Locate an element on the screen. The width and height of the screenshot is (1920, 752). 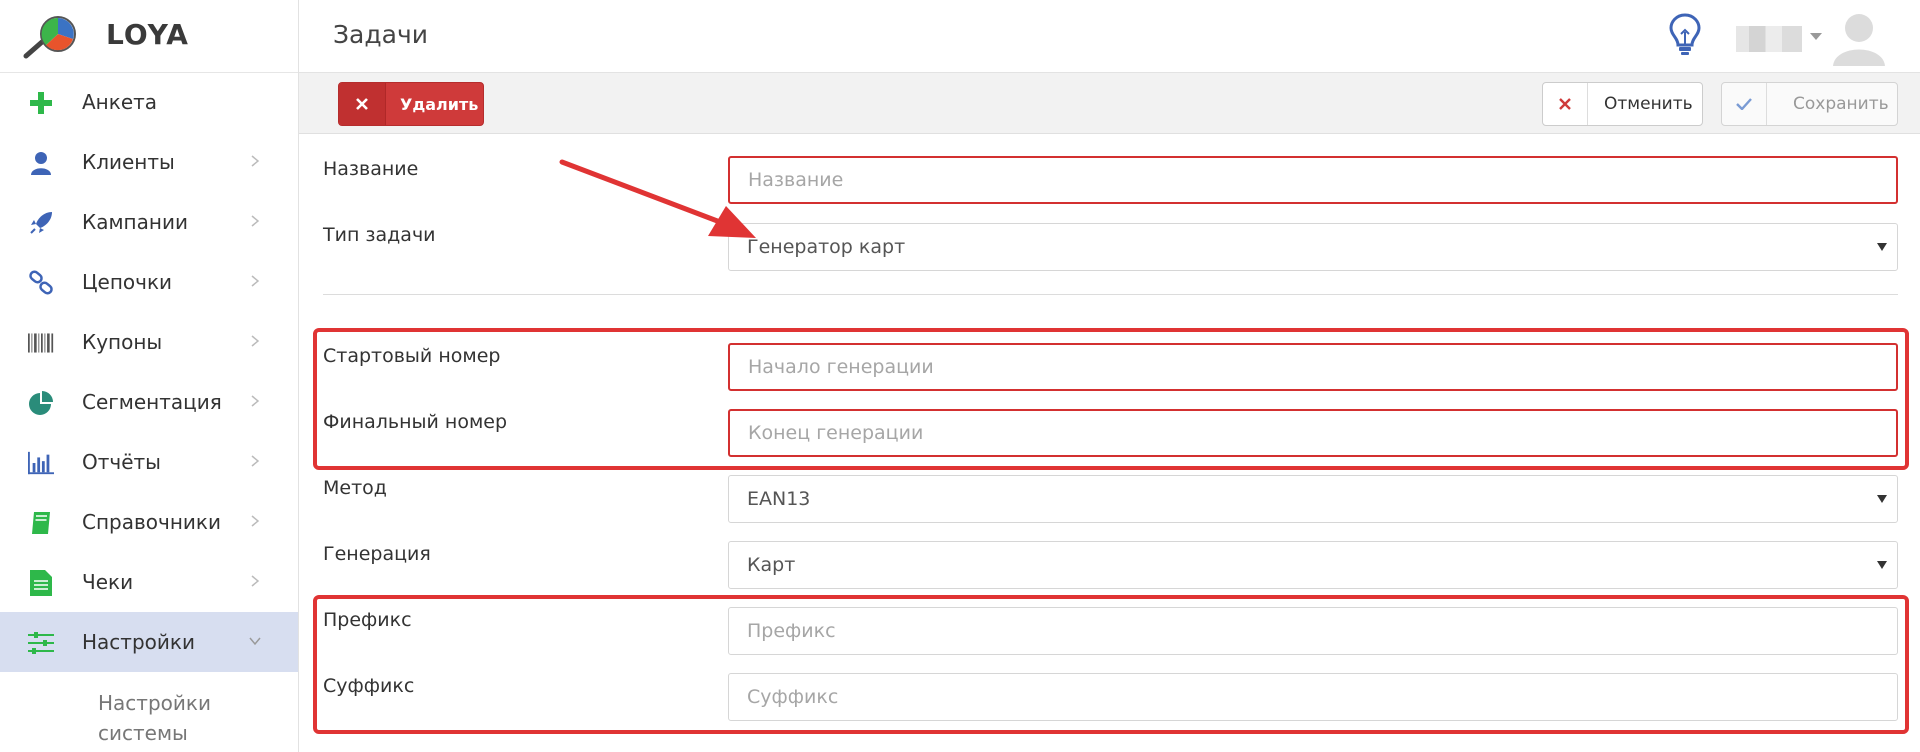
task-type-value: Генератор карт is located at coordinates (826, 247).